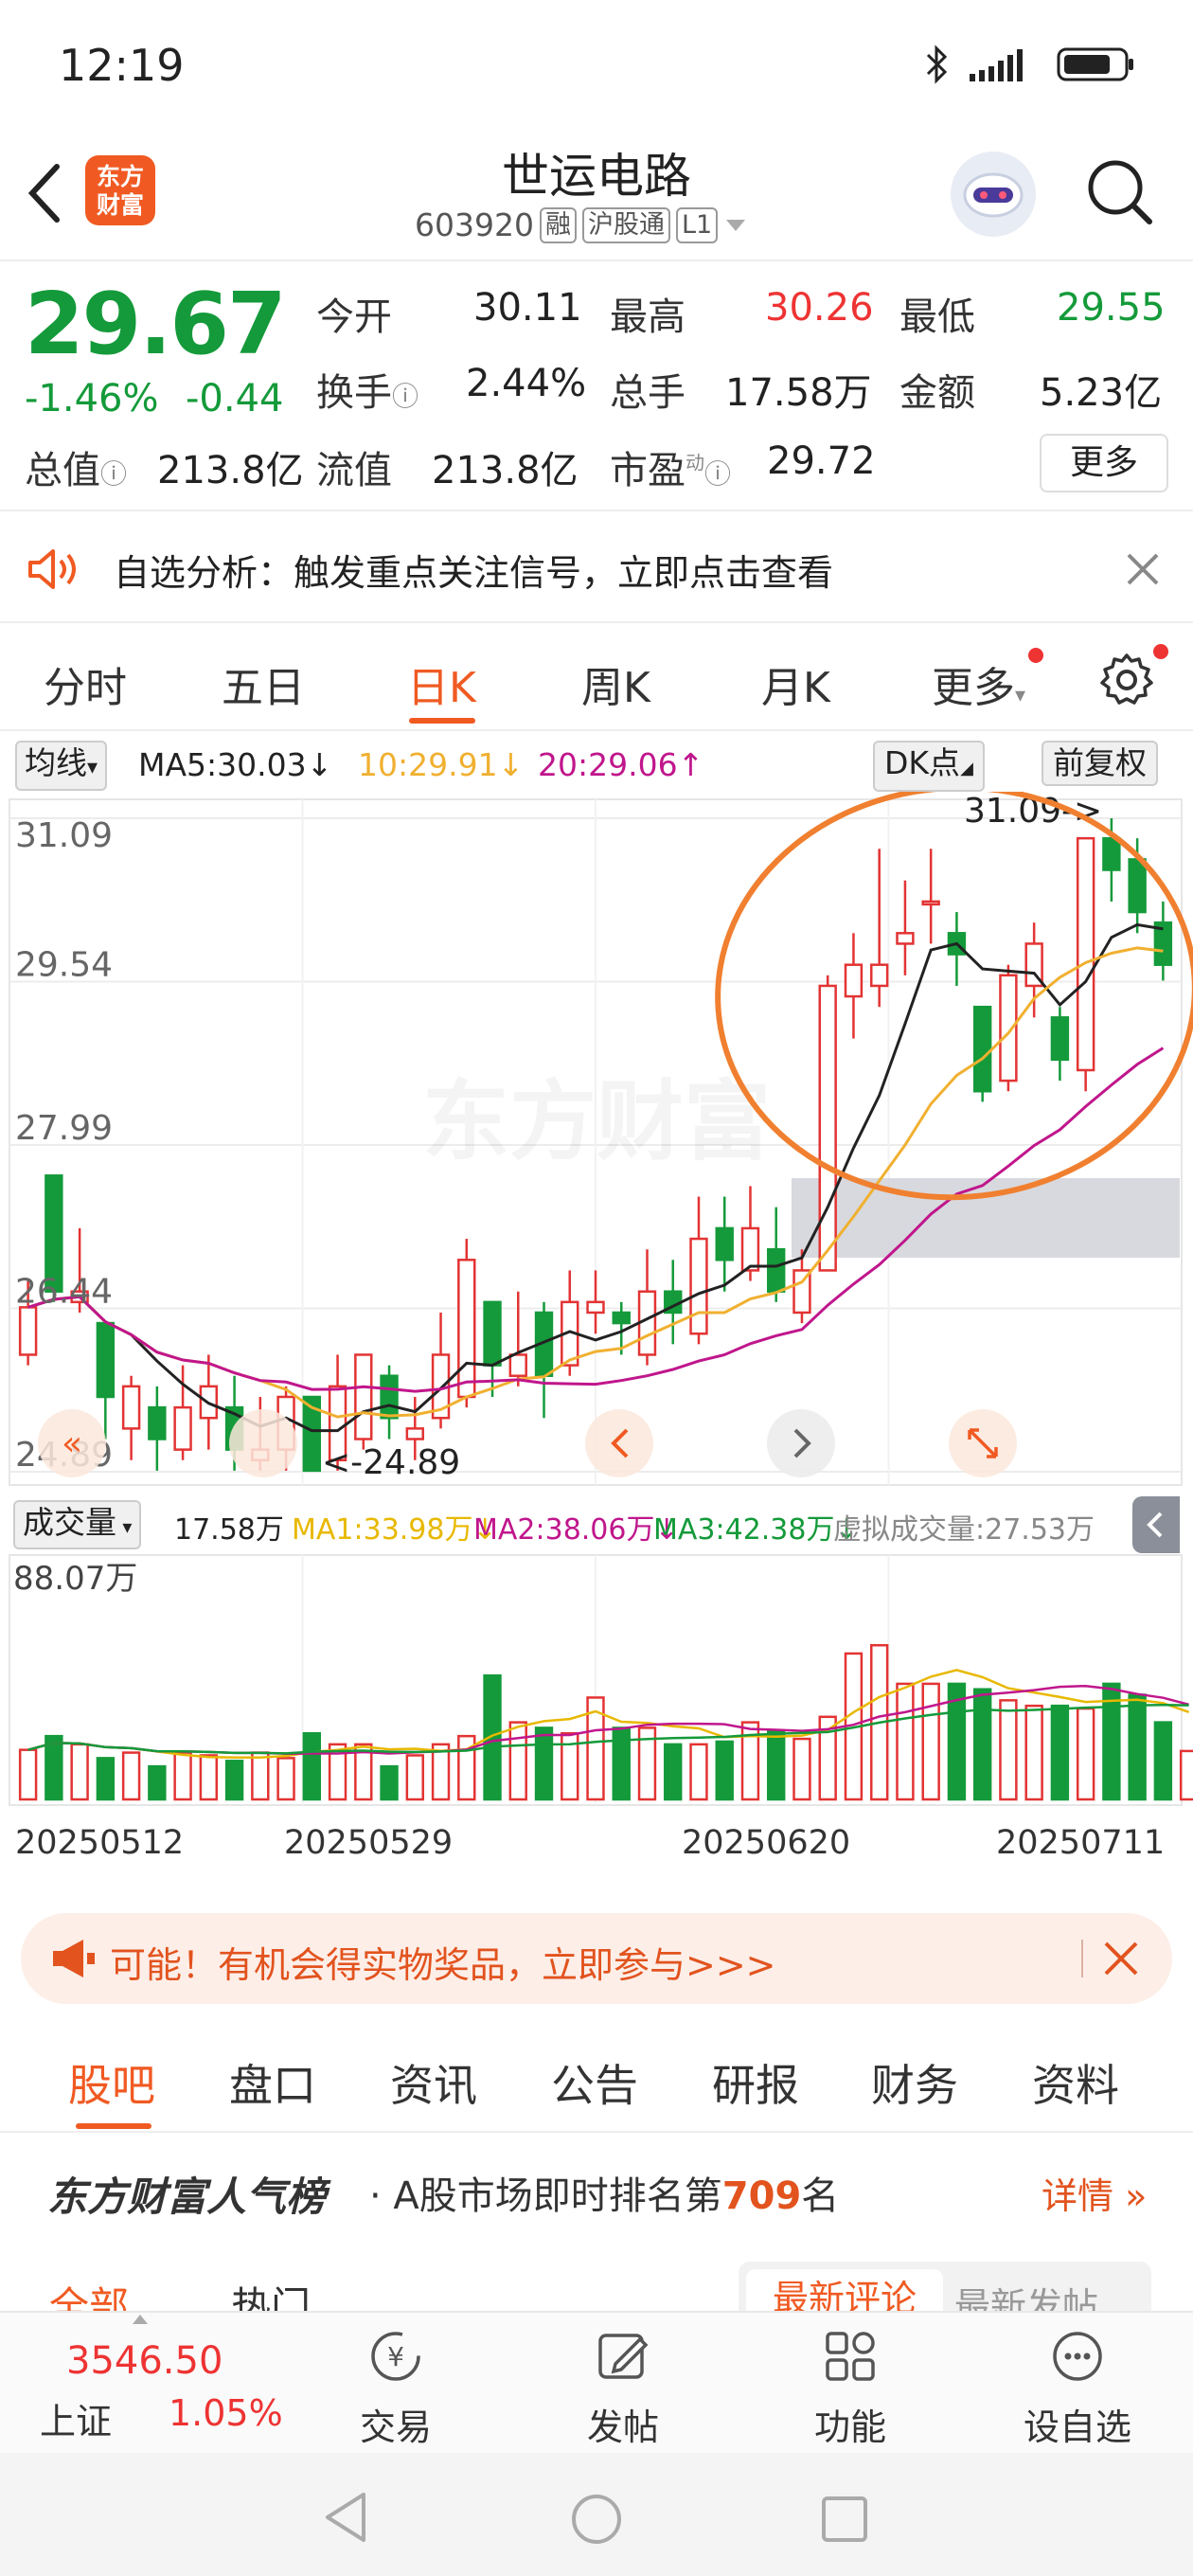 The height and width of the screenshot is (2576, 1193). I want to click on divider, so click(1082, 1958).